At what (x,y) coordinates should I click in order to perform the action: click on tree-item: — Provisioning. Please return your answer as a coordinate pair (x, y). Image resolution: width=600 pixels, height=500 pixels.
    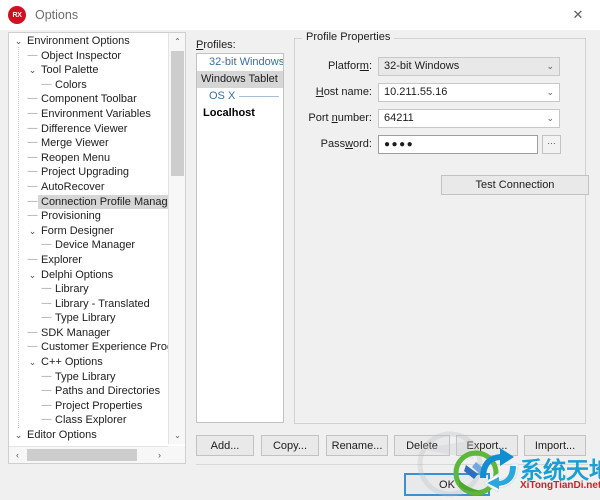
    Looking at the image, I should click on (88, 216).